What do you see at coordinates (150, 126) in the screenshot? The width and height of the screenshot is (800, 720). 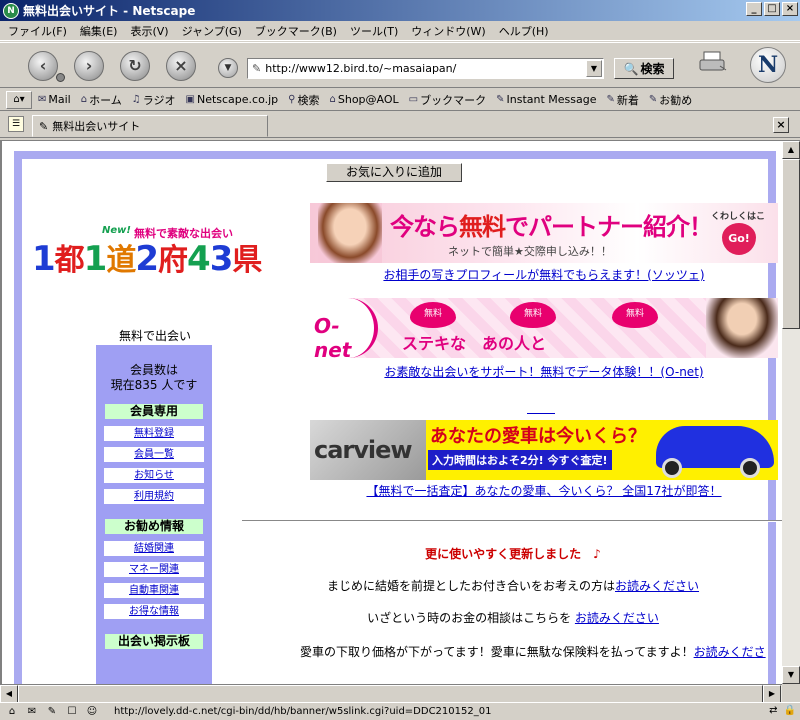 I see `tab-current: ✎ 無料出会いサイト` at bounding box center [150, 126].